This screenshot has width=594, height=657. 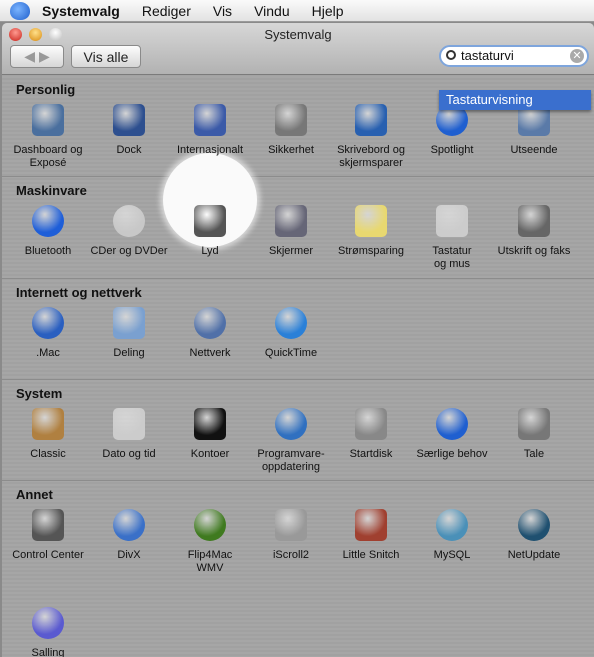 What do you see at coordinates (371, 525) in the screenshot?
I see `little-snitch-icon` at bounding box center [371, 525].